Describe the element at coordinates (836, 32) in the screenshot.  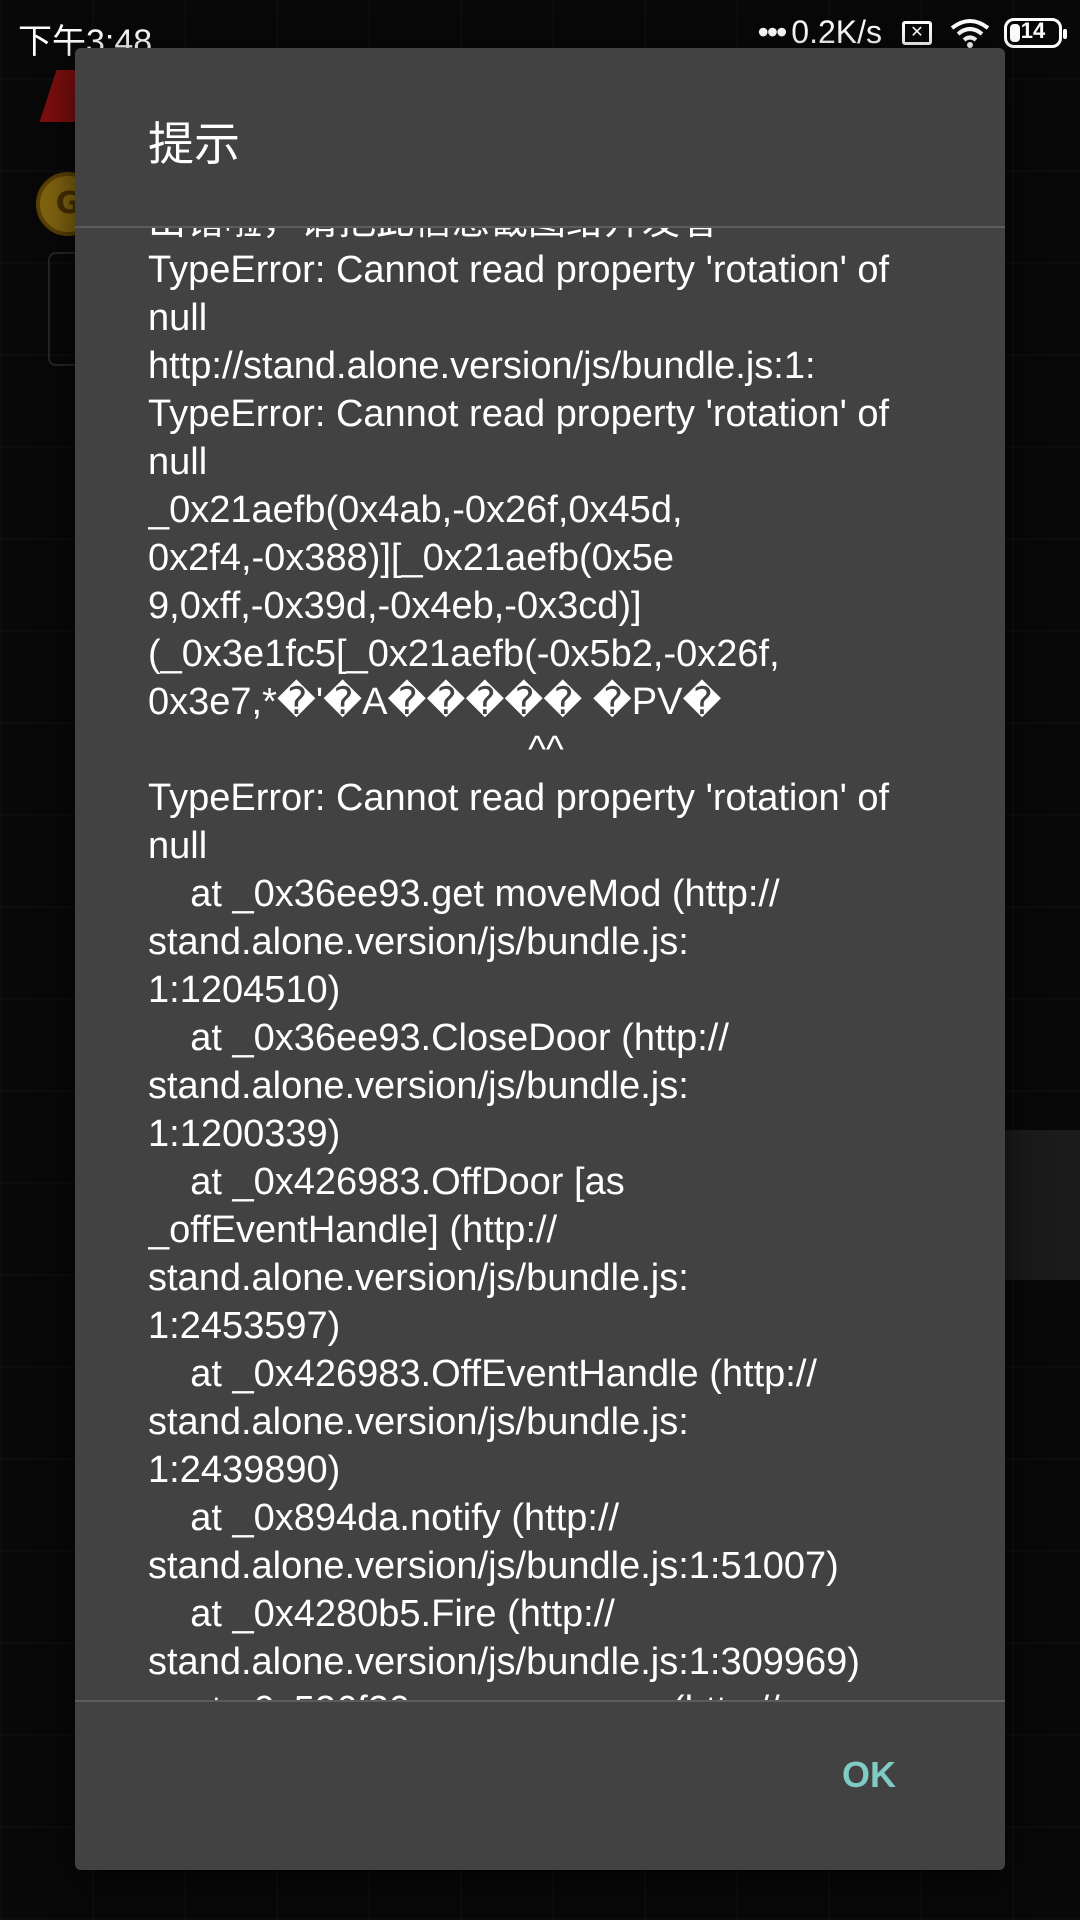
I see `net-speed: 0.2K/s` at that location.